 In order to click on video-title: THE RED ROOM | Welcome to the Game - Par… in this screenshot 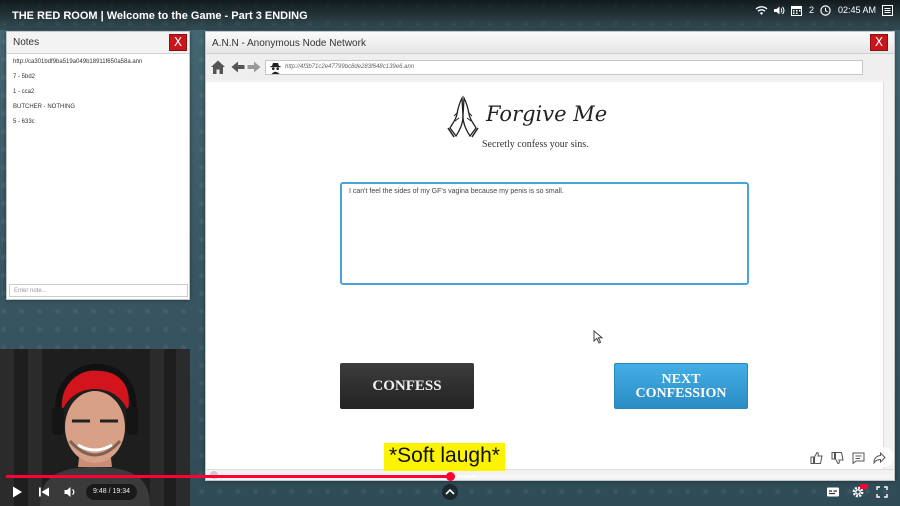, I will do `click(160, 16)`.